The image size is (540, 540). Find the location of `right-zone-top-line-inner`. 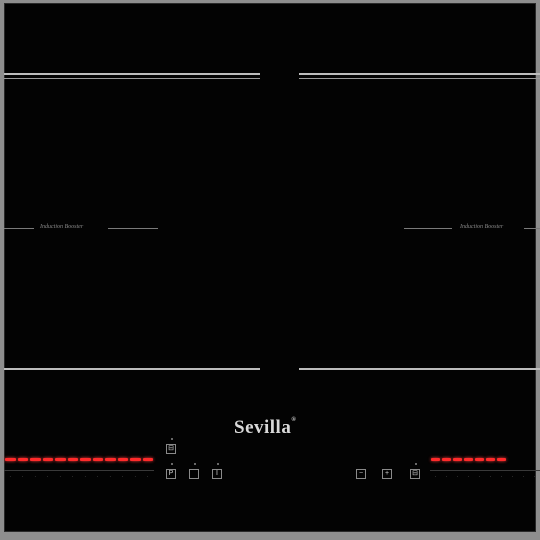

right-zone-top-line-inner is located at coordinates (419, 78).